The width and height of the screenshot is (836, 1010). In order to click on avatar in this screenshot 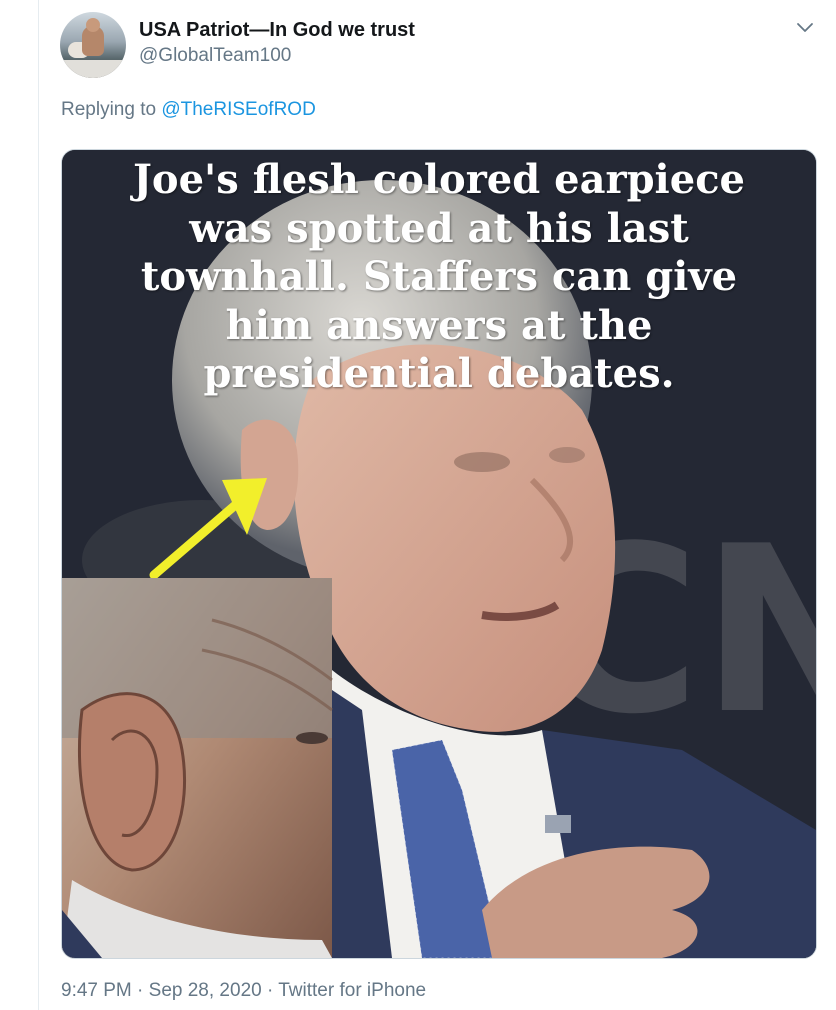, I will do `click(93, 45)`.